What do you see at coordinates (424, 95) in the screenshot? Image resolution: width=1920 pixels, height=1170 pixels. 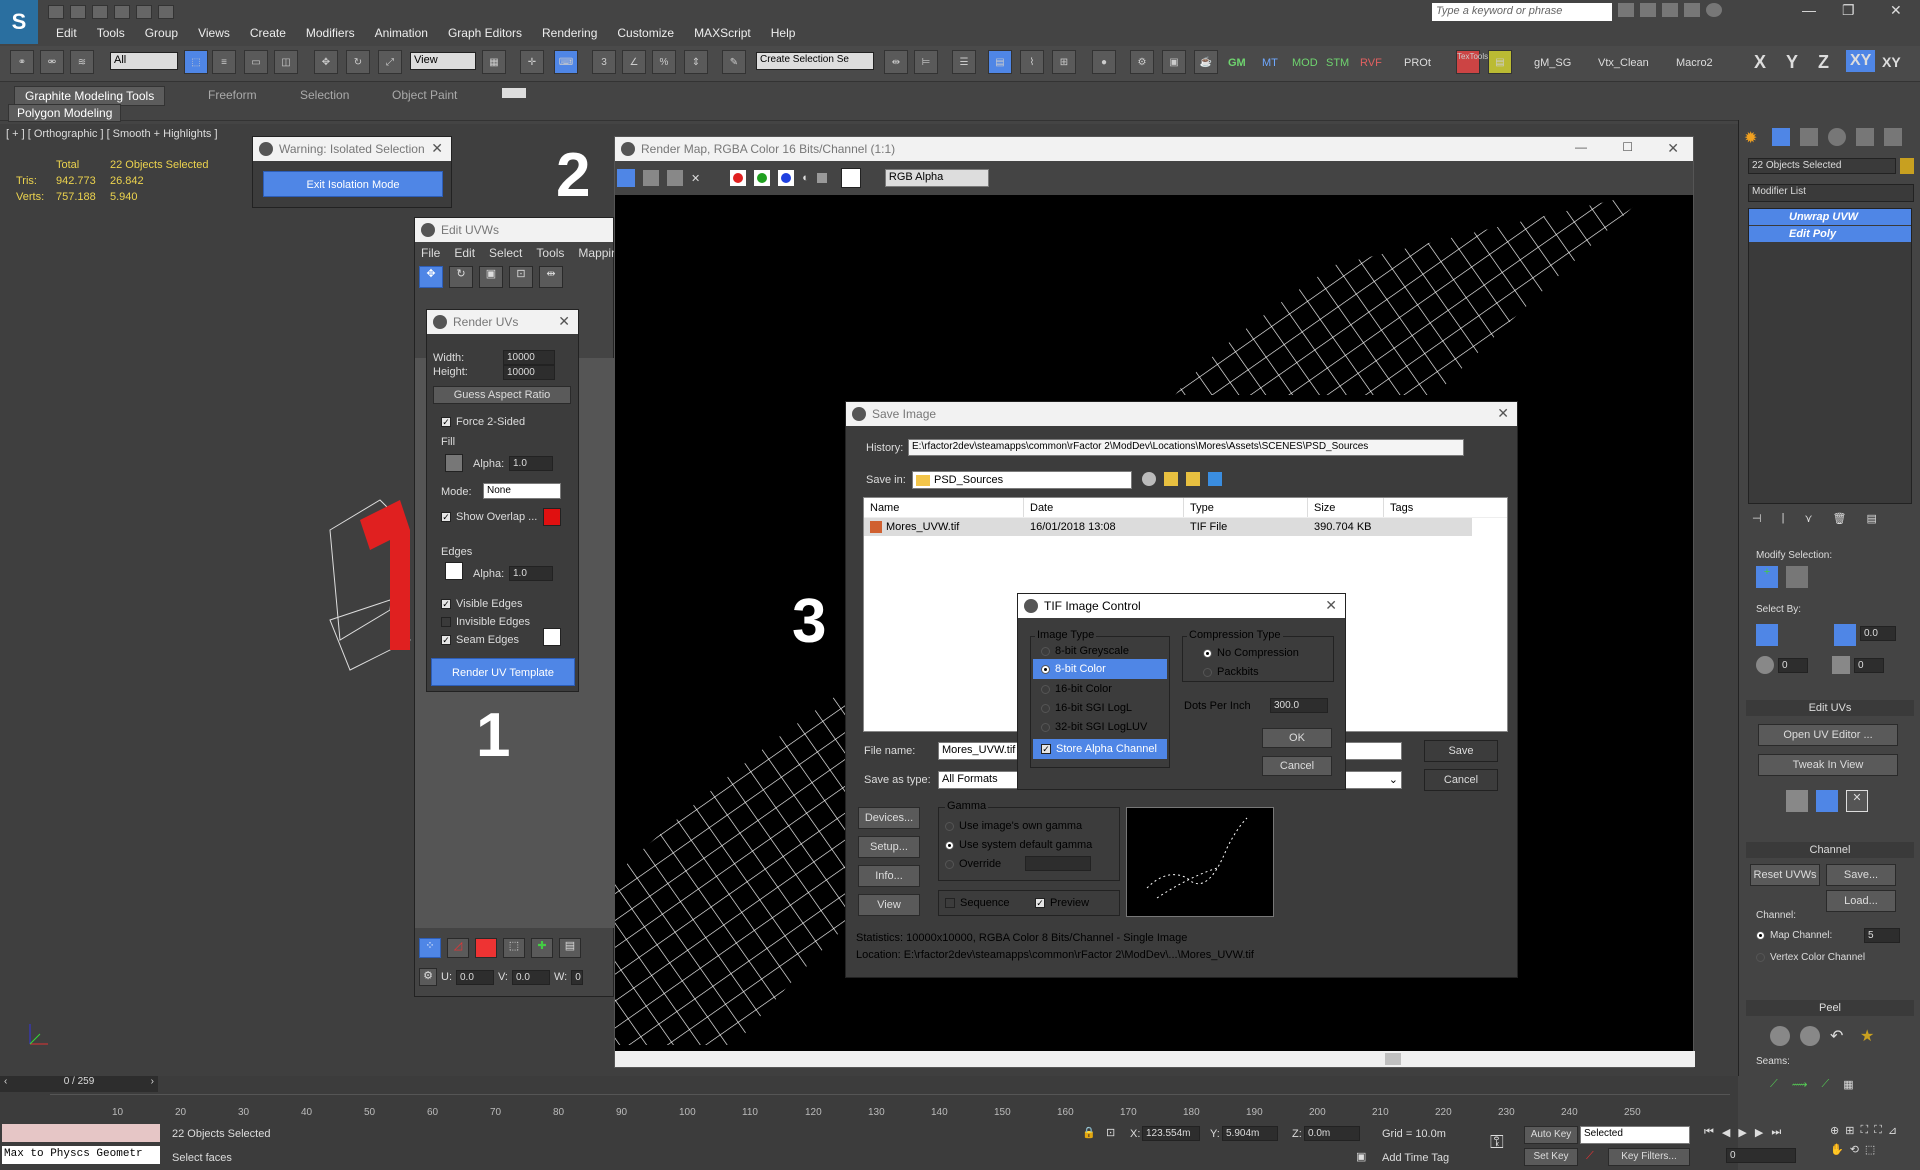 I see `tab-object-paint: Object Paint` at bounding box center [424, 95].